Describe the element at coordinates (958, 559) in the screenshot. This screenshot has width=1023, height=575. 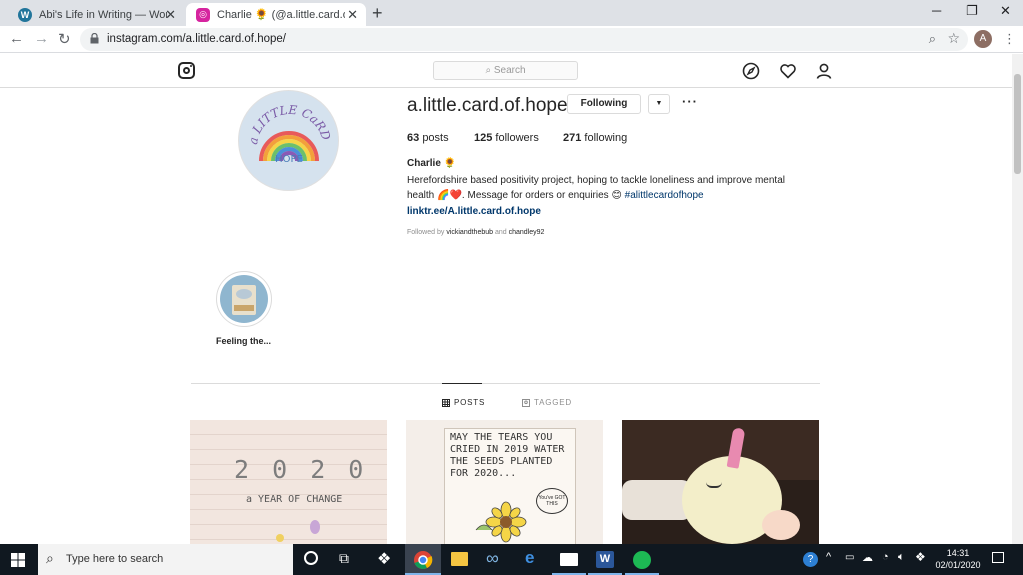
I see `taskbar-clock: 14:31 02/01/2020` at that location.